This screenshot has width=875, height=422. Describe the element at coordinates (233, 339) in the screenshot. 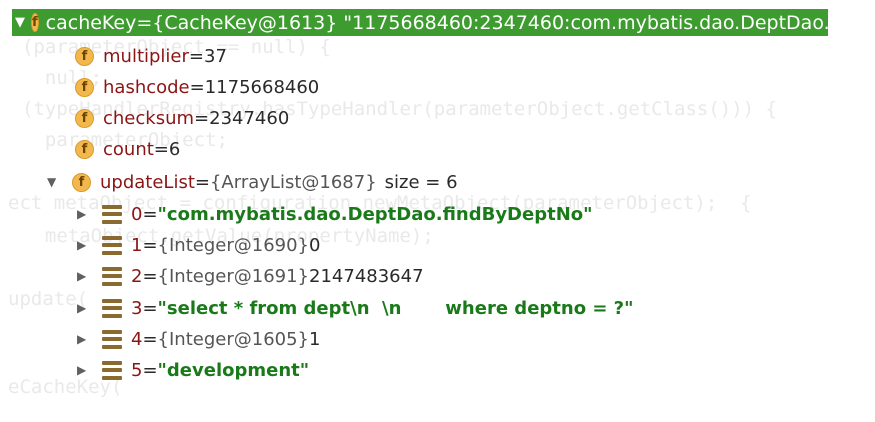

I see `item-ref: {Integer@1605}` at that location.